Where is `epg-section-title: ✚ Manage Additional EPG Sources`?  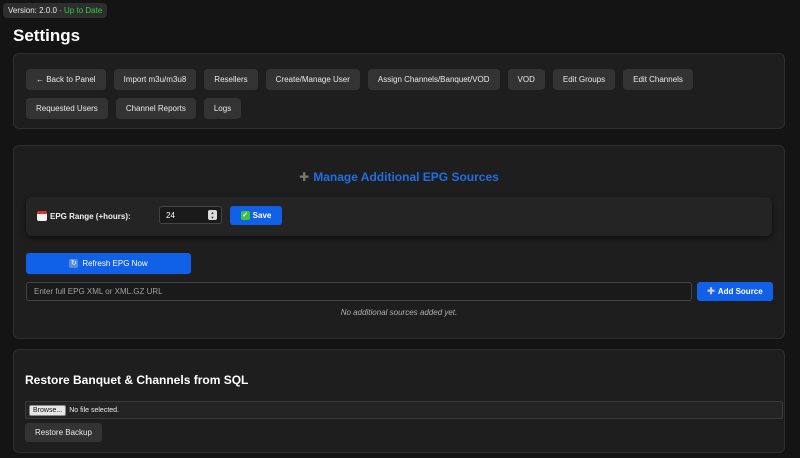 epg-section-title: ✚ Manage Additional EPG Sources is located at coordinates (399, 177).